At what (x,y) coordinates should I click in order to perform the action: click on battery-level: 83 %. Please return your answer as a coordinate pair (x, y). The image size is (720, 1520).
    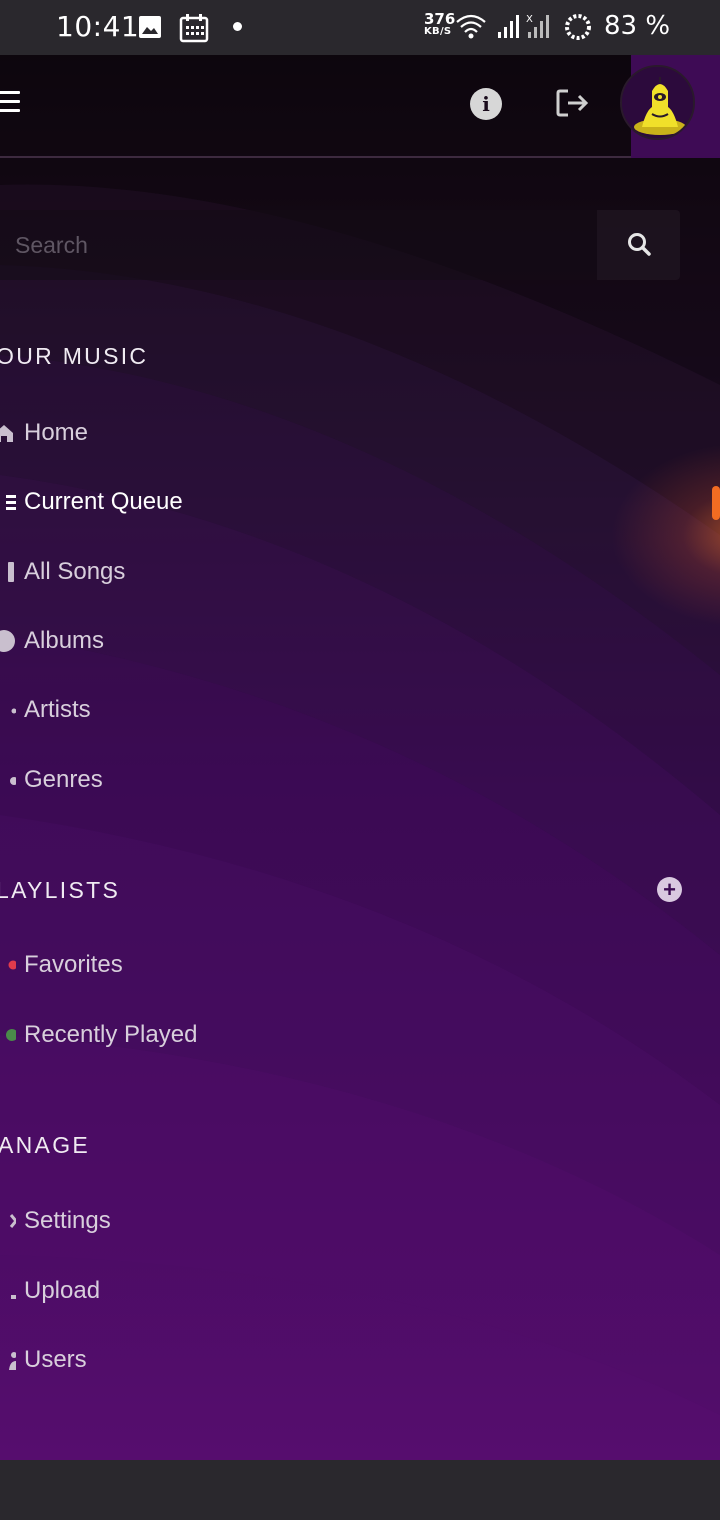
    Looking at the image, I should click on (637, 26).